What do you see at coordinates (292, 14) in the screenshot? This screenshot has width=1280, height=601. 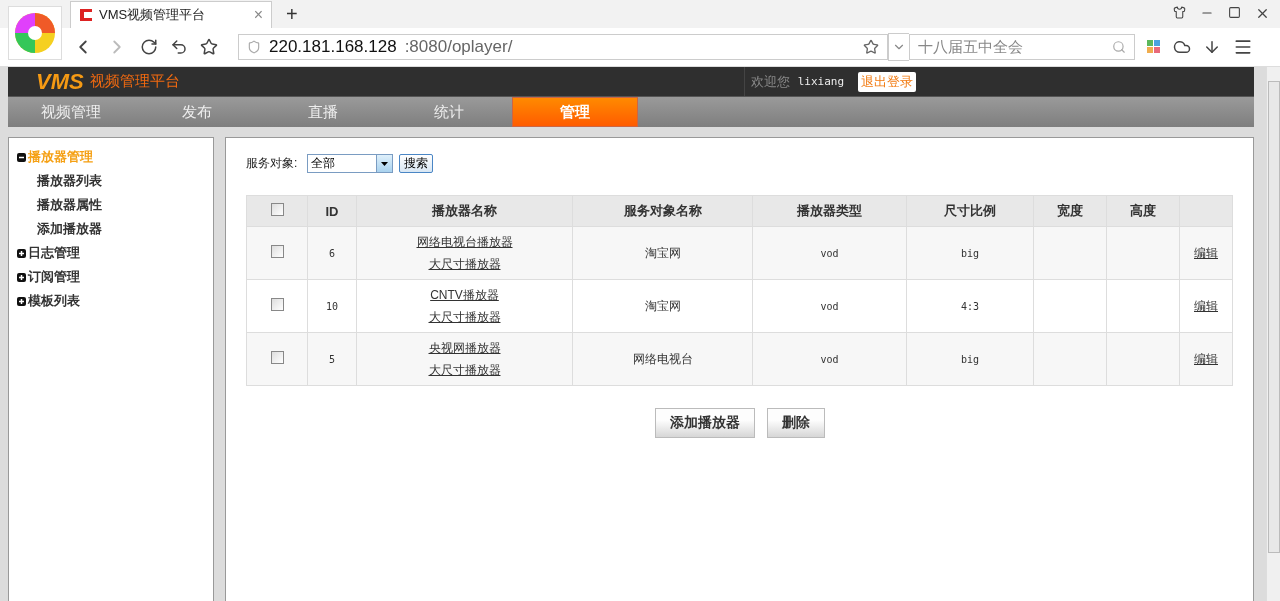 I see `new-tab-button: +` at bounding box center [292, 14].